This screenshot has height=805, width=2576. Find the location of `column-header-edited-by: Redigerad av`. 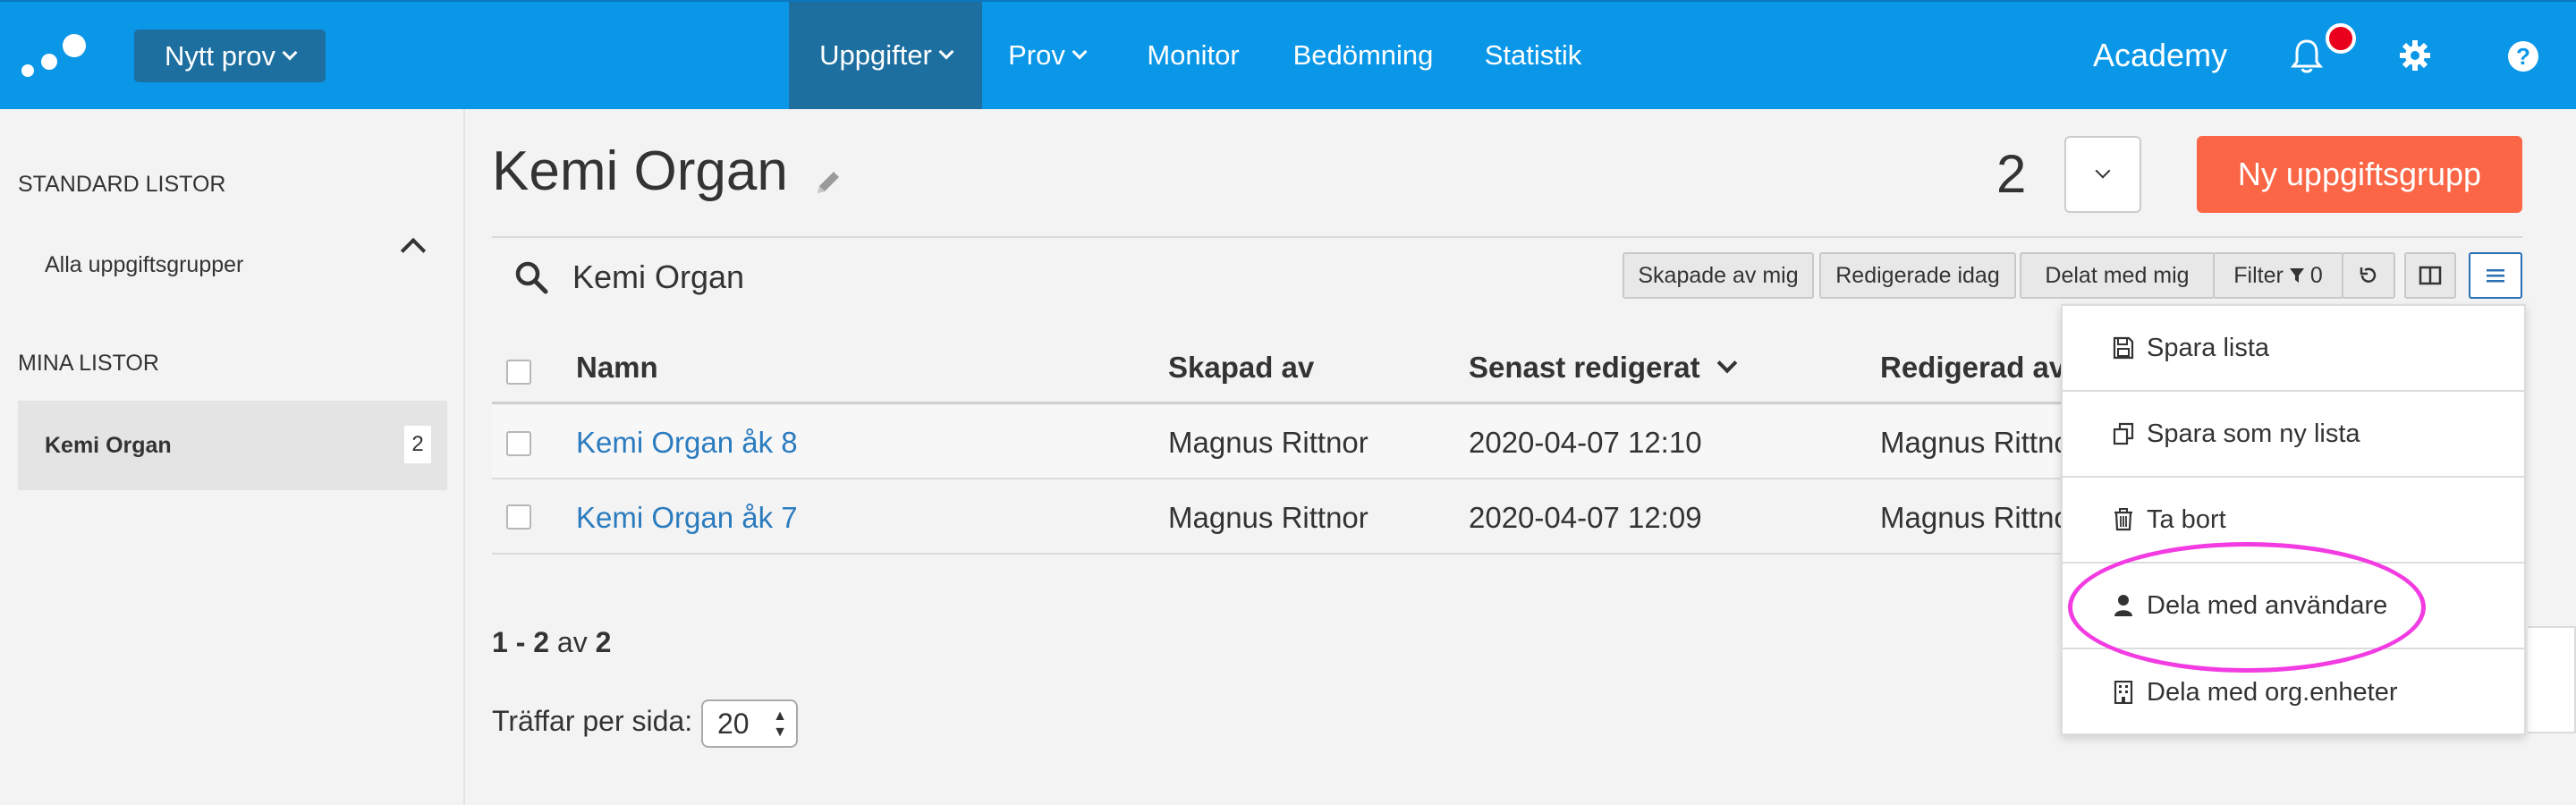

column-header-edited-by: Redigerad av is located at coordinates (1972, 368).